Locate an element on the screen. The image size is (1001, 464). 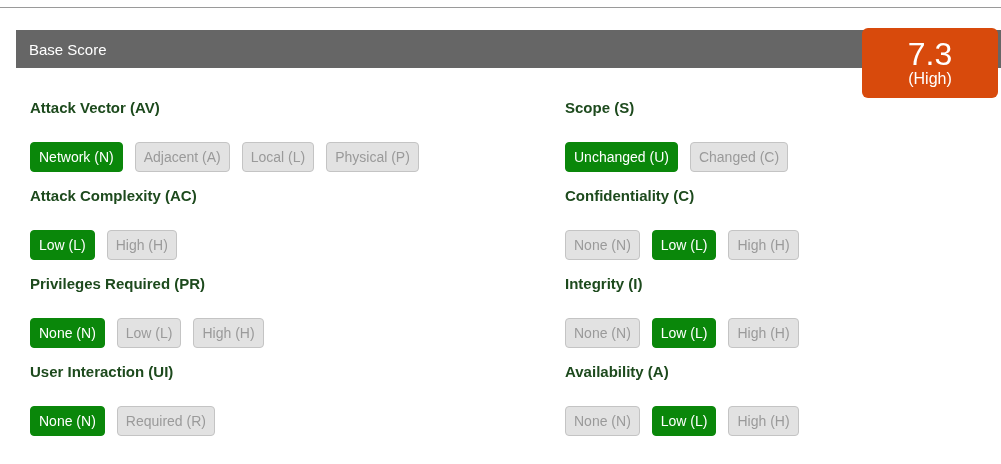
option-button: Changed (C) is located at coordinates (739, 157).